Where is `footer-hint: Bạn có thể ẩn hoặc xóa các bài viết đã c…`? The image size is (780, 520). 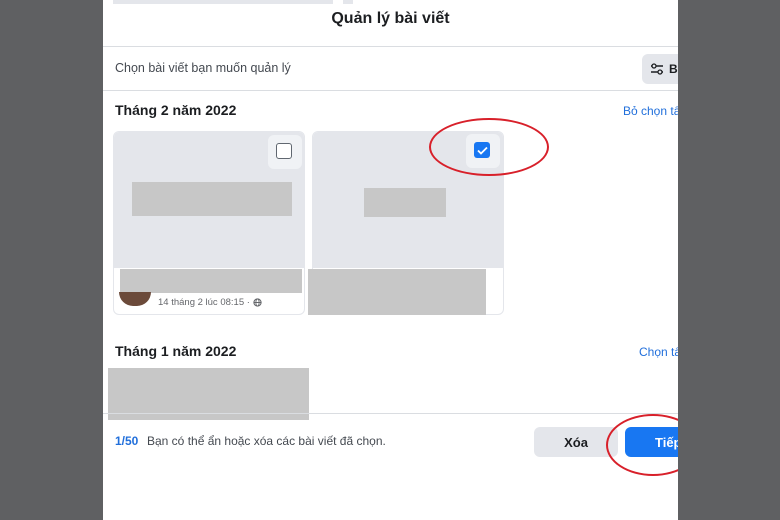
footer-hint: Bạn có thể ẩn hoặc xóa các bài viết đã c… is located at coordinates (266, 441).